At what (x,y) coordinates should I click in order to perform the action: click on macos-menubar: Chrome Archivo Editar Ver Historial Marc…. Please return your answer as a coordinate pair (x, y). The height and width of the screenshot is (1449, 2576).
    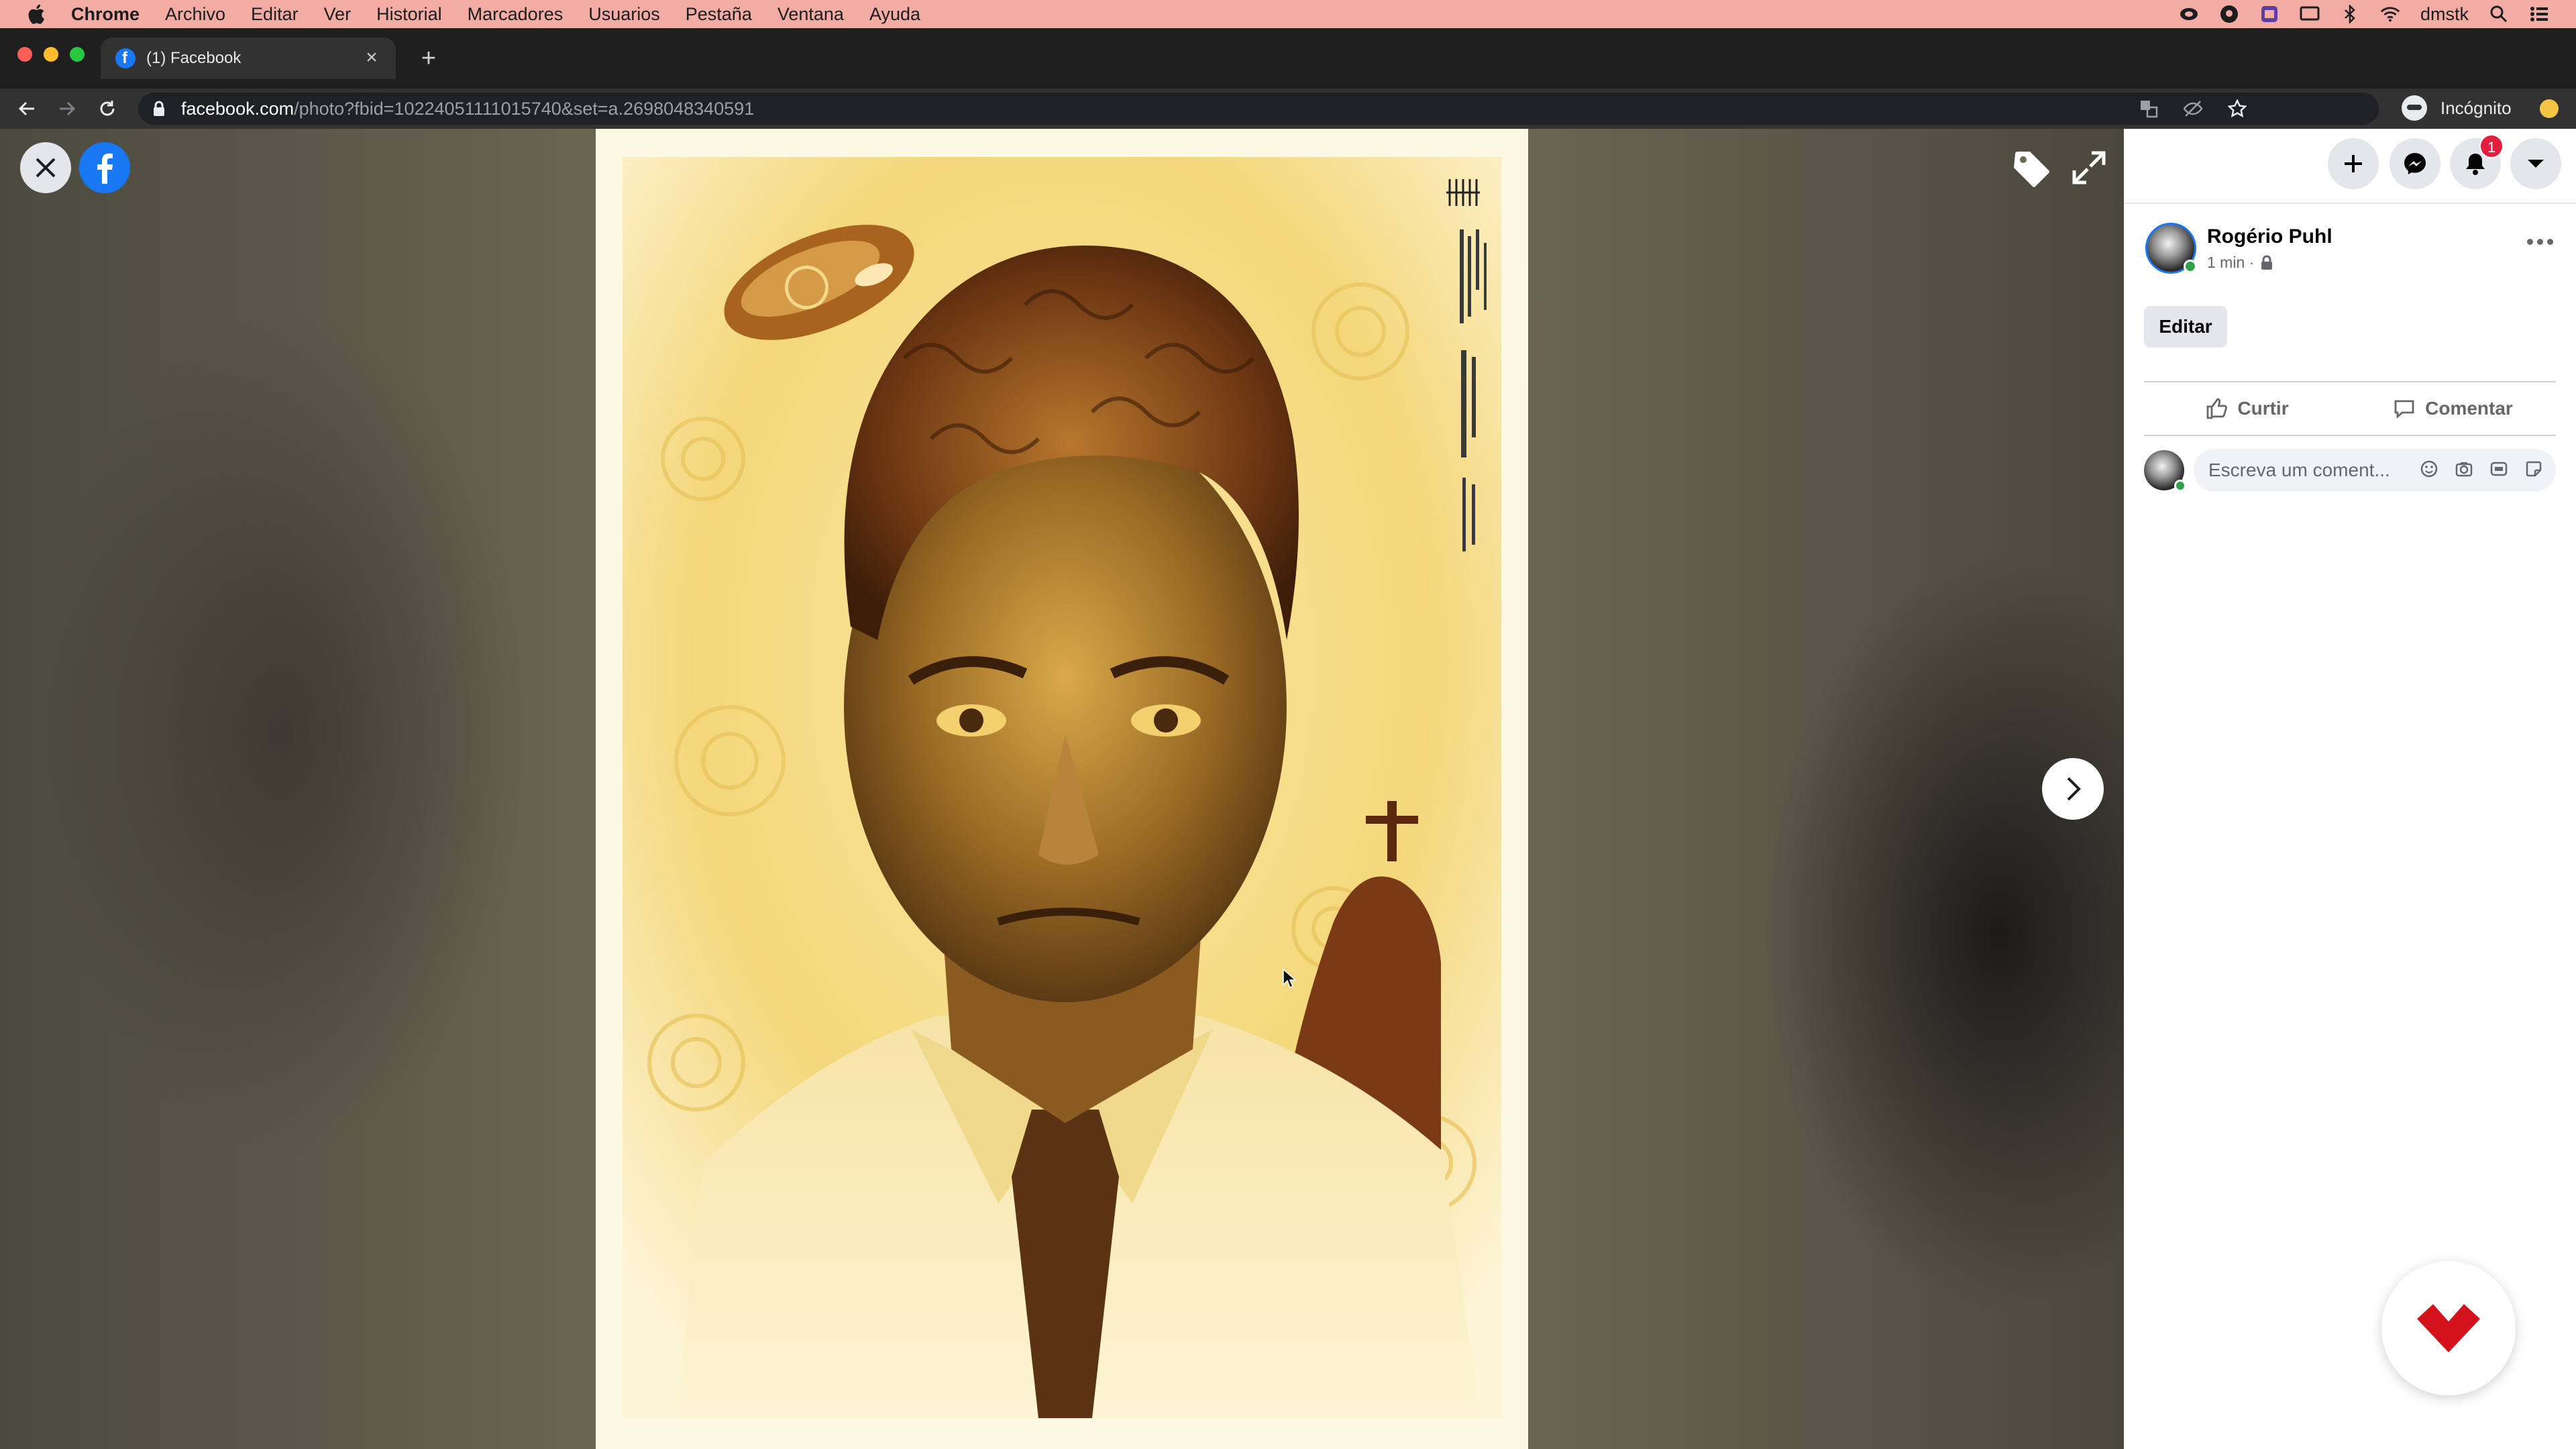
    Looking at the image, I should click on (1288, 14).